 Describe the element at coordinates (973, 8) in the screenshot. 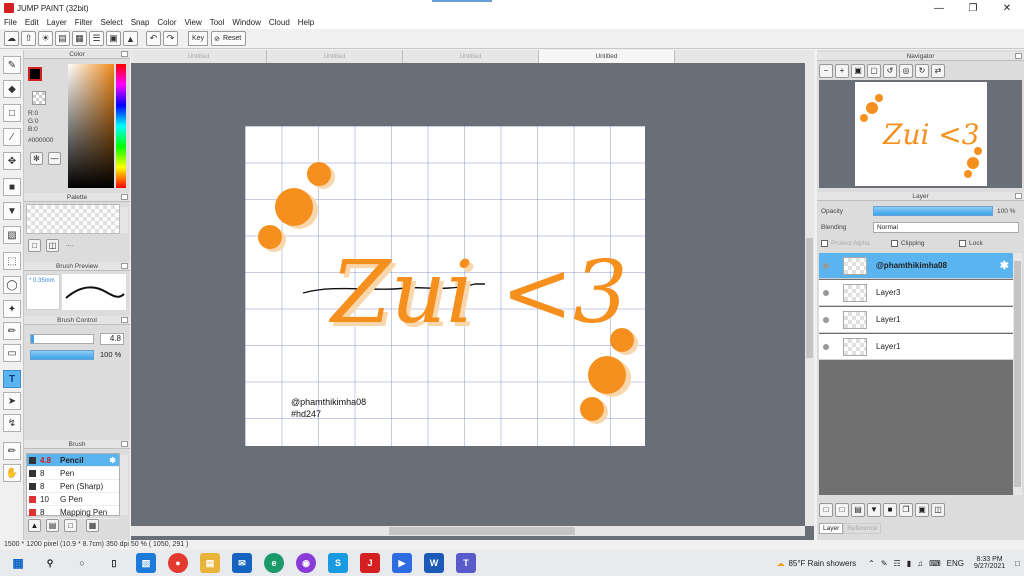

I see `maximize-button: ❐` at that location.